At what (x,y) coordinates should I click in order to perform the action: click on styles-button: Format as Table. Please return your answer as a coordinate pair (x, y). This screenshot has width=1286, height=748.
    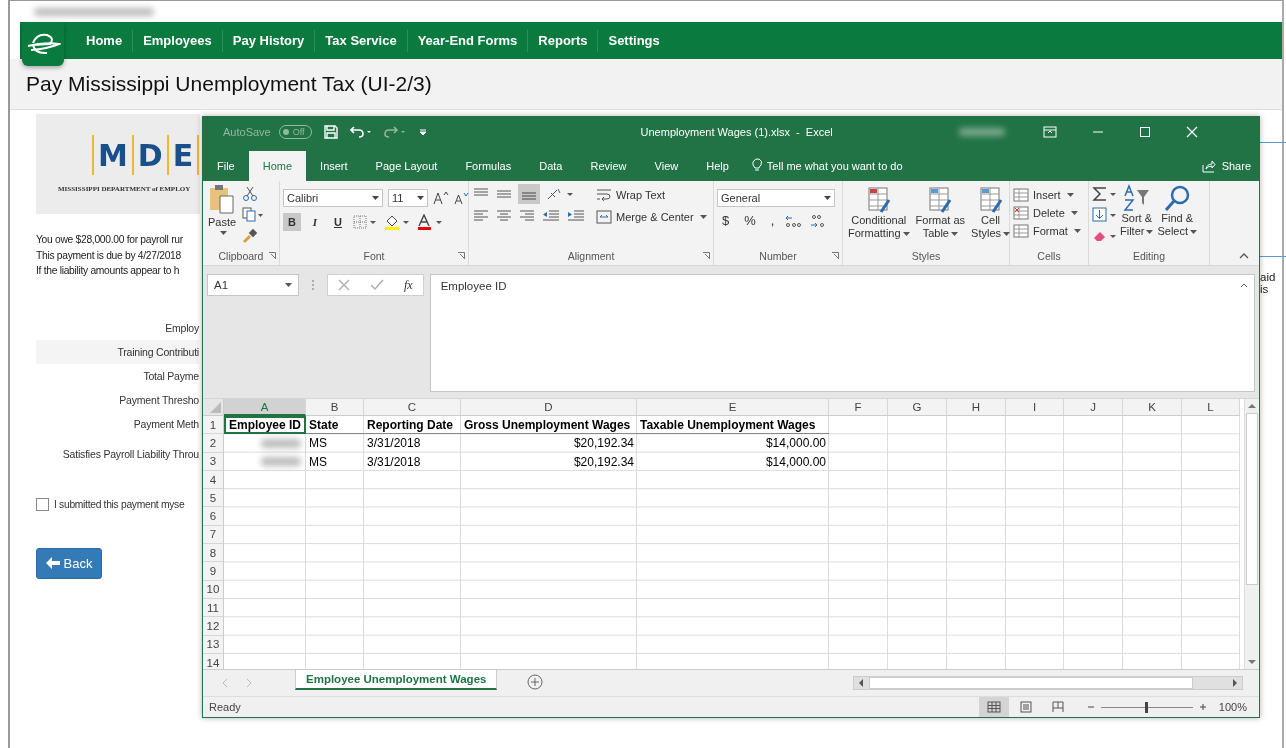
    Looking at the image, I should click on (940, 213).